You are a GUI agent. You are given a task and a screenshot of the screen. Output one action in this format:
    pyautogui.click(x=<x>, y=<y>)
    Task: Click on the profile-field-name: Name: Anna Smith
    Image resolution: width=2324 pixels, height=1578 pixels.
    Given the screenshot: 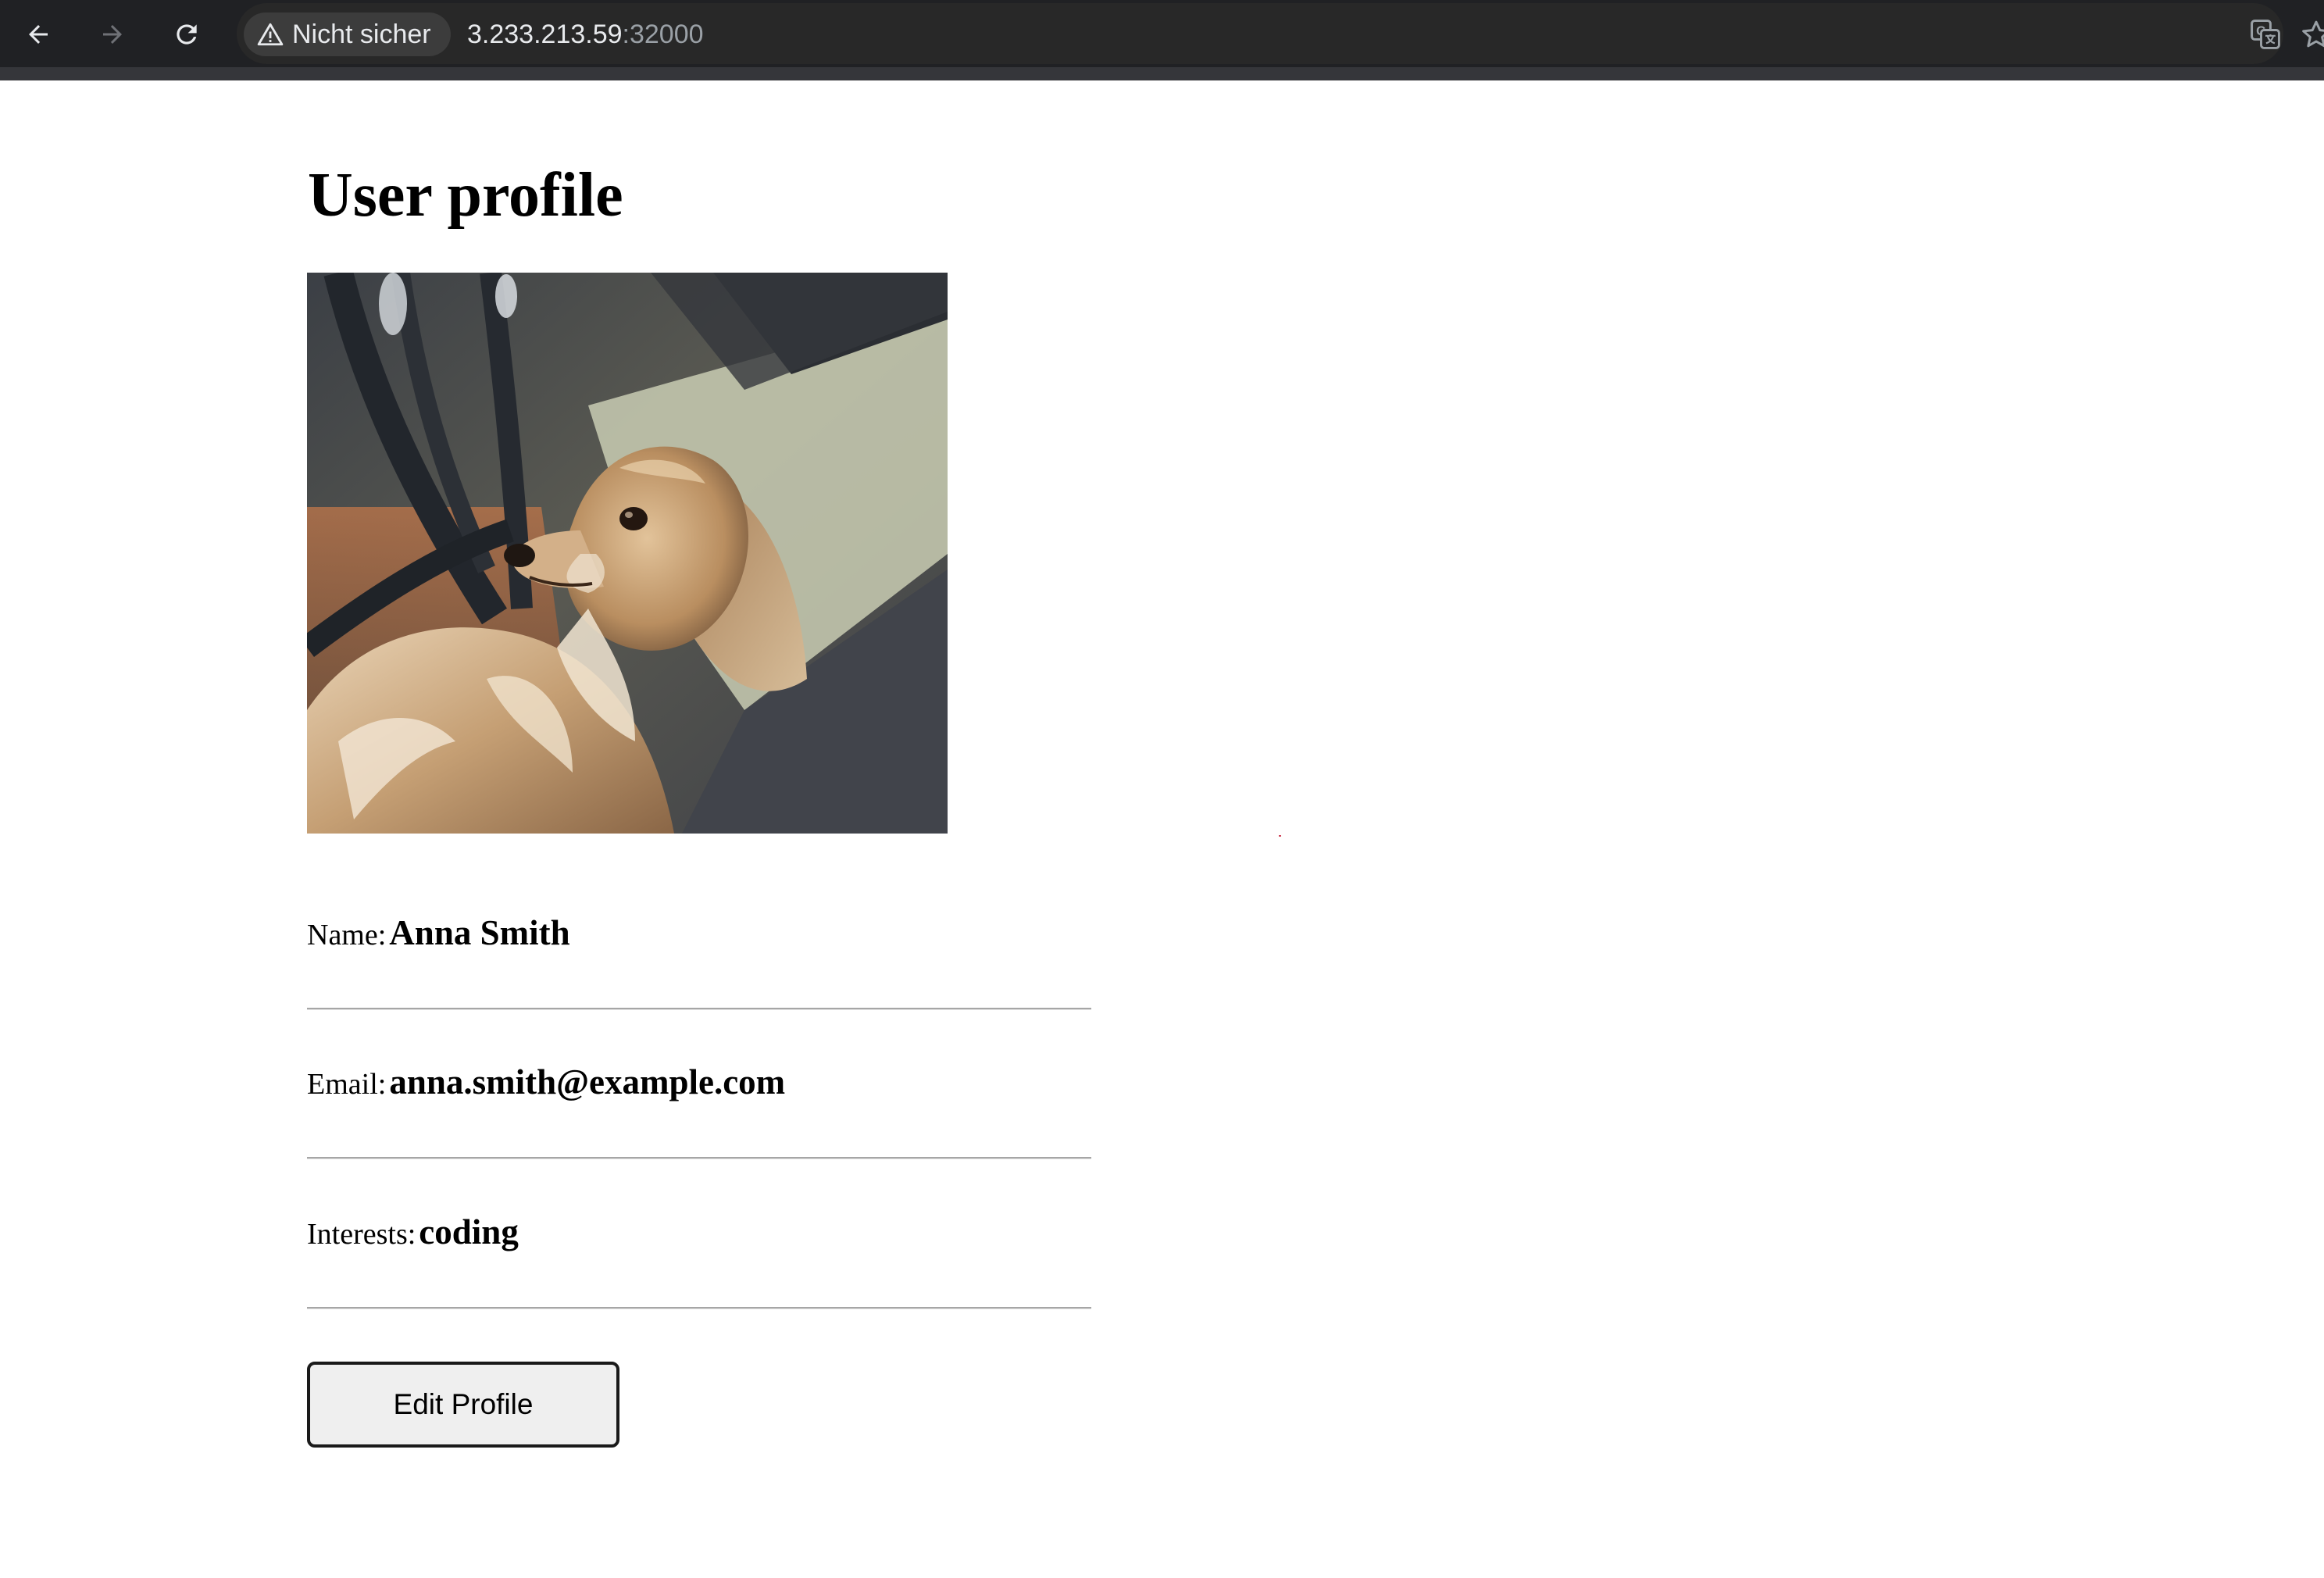 What is the action you would take?
    pyautogui.click(x=699, y=936)
    